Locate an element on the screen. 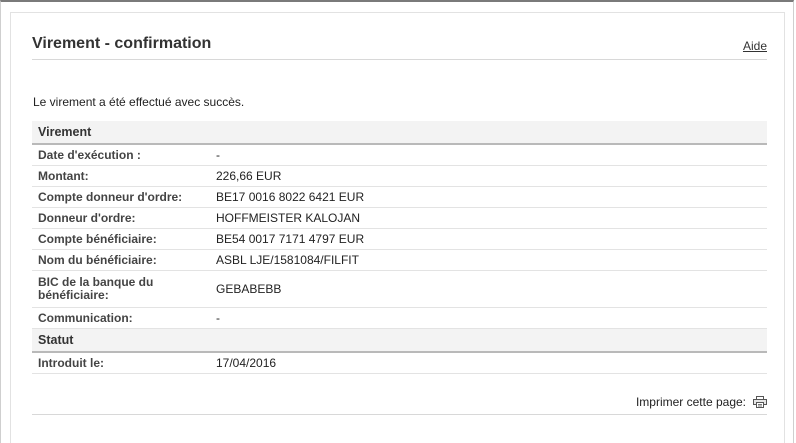 Image resolution: width=796 pixels, height=443 pixels. print-control: Imprimer cette page: is located at coordinates (701, 402).